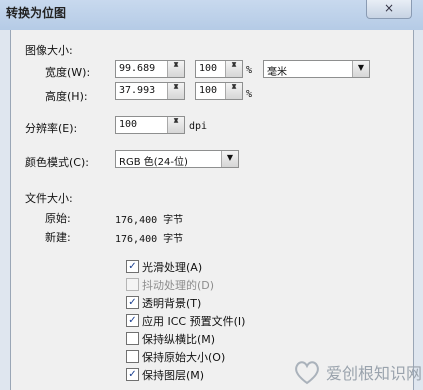 This screenshot has width=423, height=390. What do you see at coordinates (49, 198) in the screenshot?
I see `file-size-heading: 文件大小:` at bounding box center [49, 198].